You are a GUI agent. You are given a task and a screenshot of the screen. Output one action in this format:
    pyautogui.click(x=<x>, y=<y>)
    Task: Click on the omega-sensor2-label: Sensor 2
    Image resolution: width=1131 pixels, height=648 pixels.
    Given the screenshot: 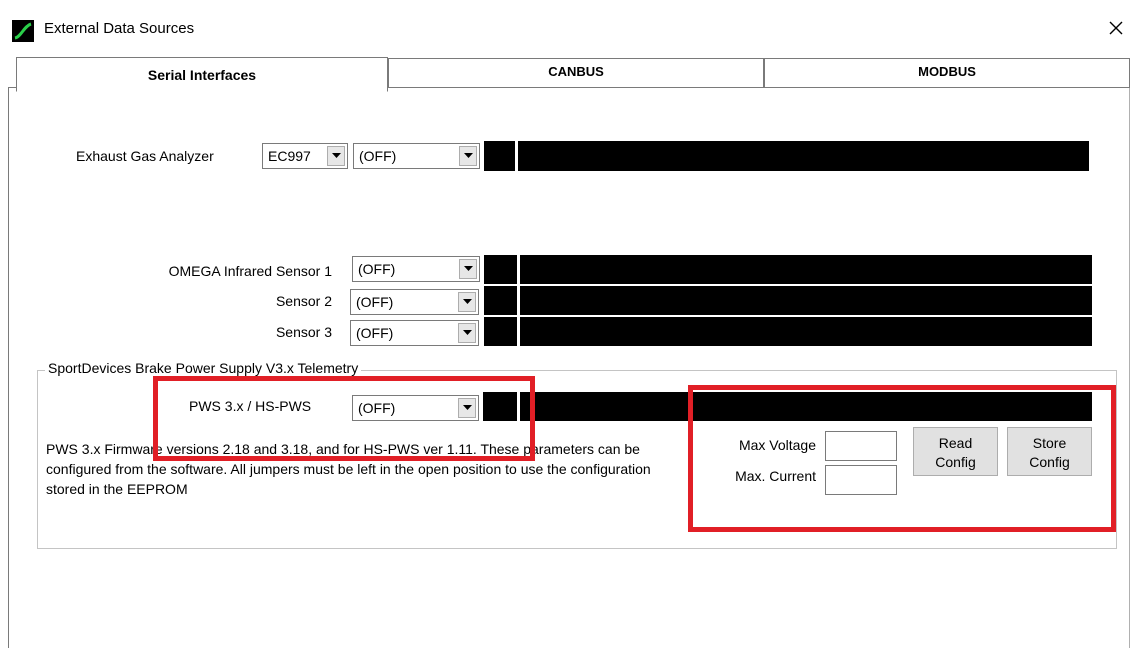 What is the action you would take?
    pyautogui.click(x=303, y=301)
    